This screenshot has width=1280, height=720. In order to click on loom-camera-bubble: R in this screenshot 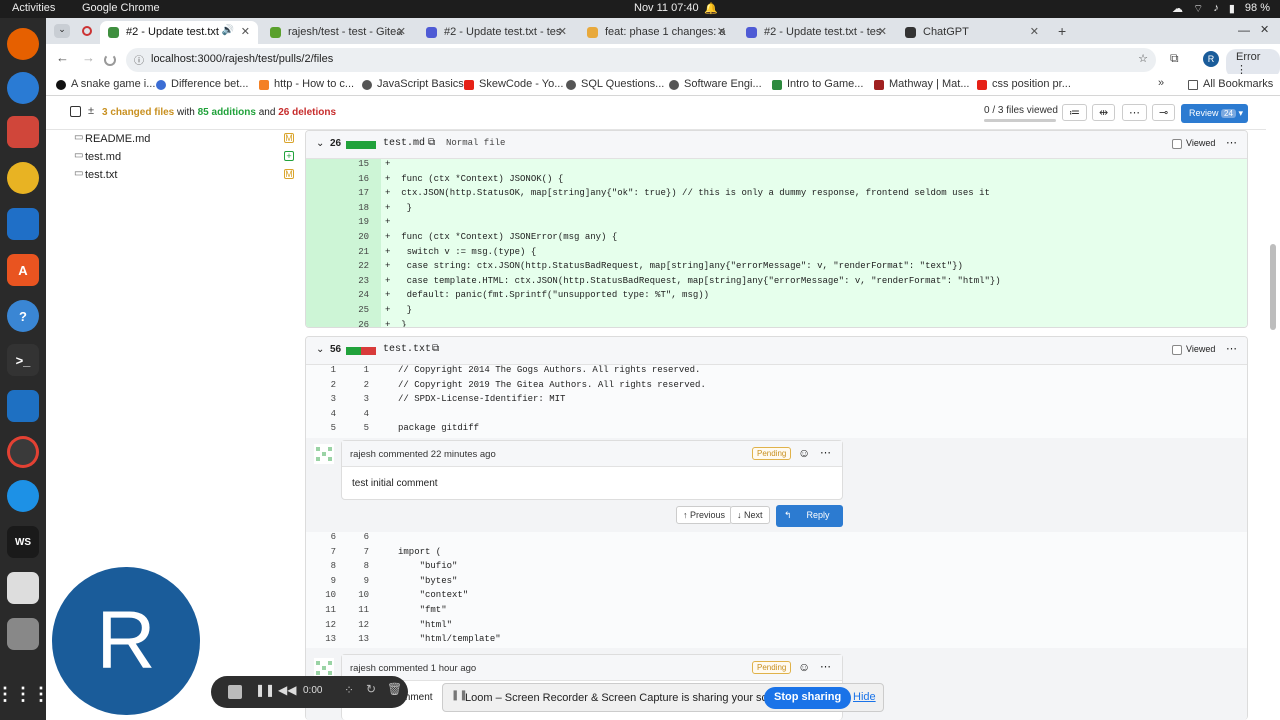, I will do `click(126, 641)`.